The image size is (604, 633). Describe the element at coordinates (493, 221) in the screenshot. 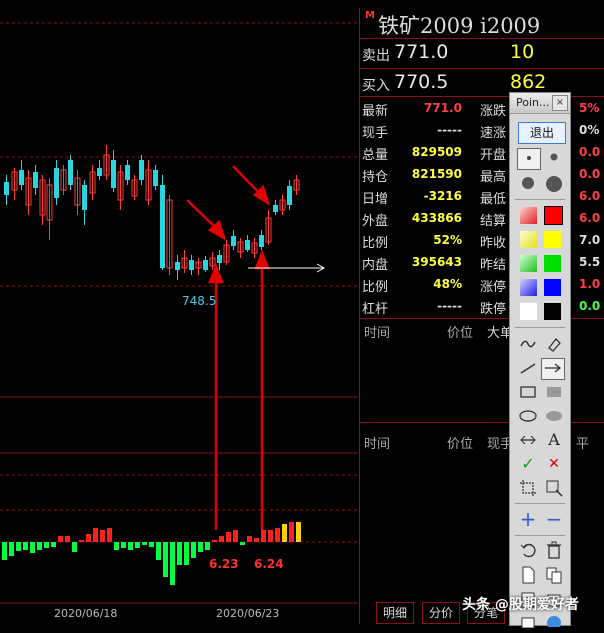

I see `quote-row-label2: 结算` at that location.